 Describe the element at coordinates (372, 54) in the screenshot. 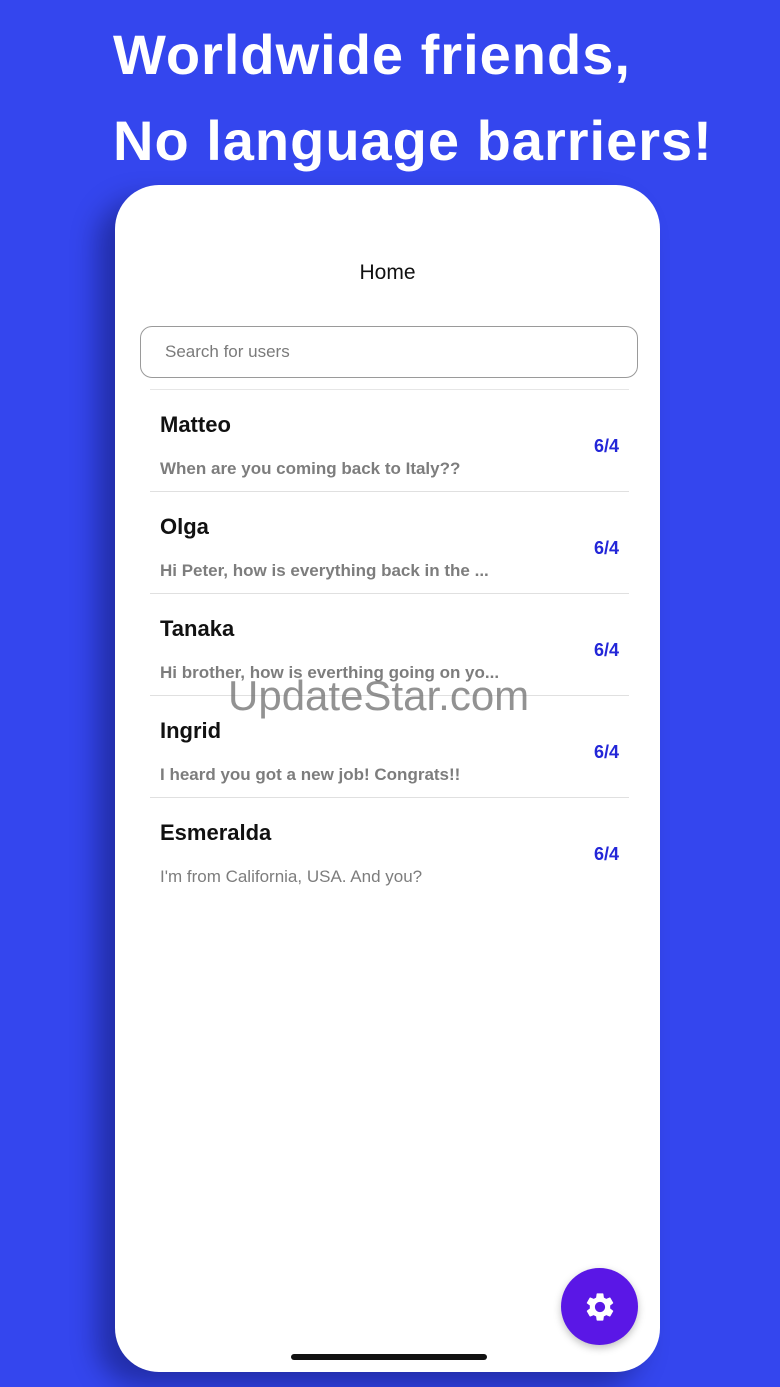

I see `promo-headline-line1: Worldwide friends,` at that location.